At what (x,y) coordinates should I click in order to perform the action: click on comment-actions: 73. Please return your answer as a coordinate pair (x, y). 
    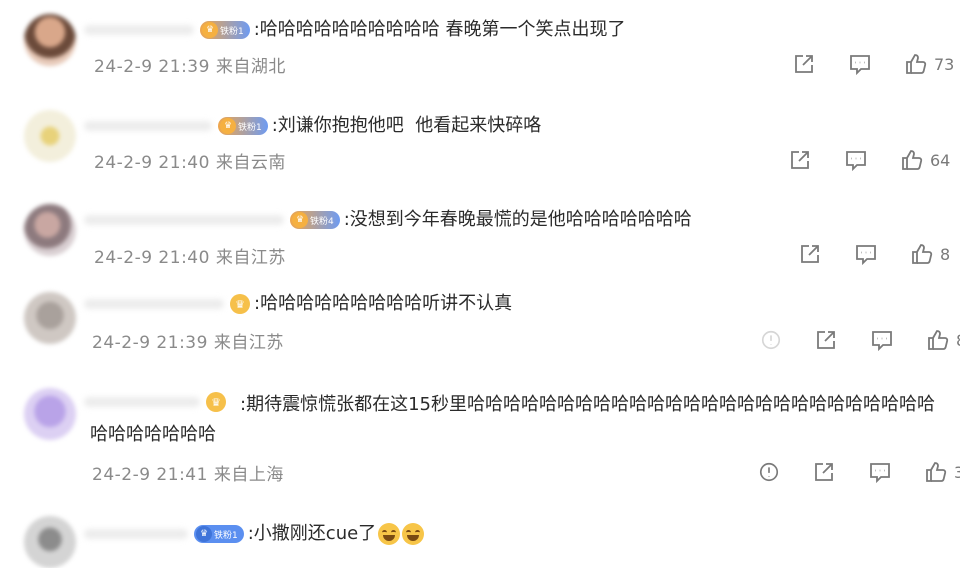
    Looking at the image, I should click on (857, 64).